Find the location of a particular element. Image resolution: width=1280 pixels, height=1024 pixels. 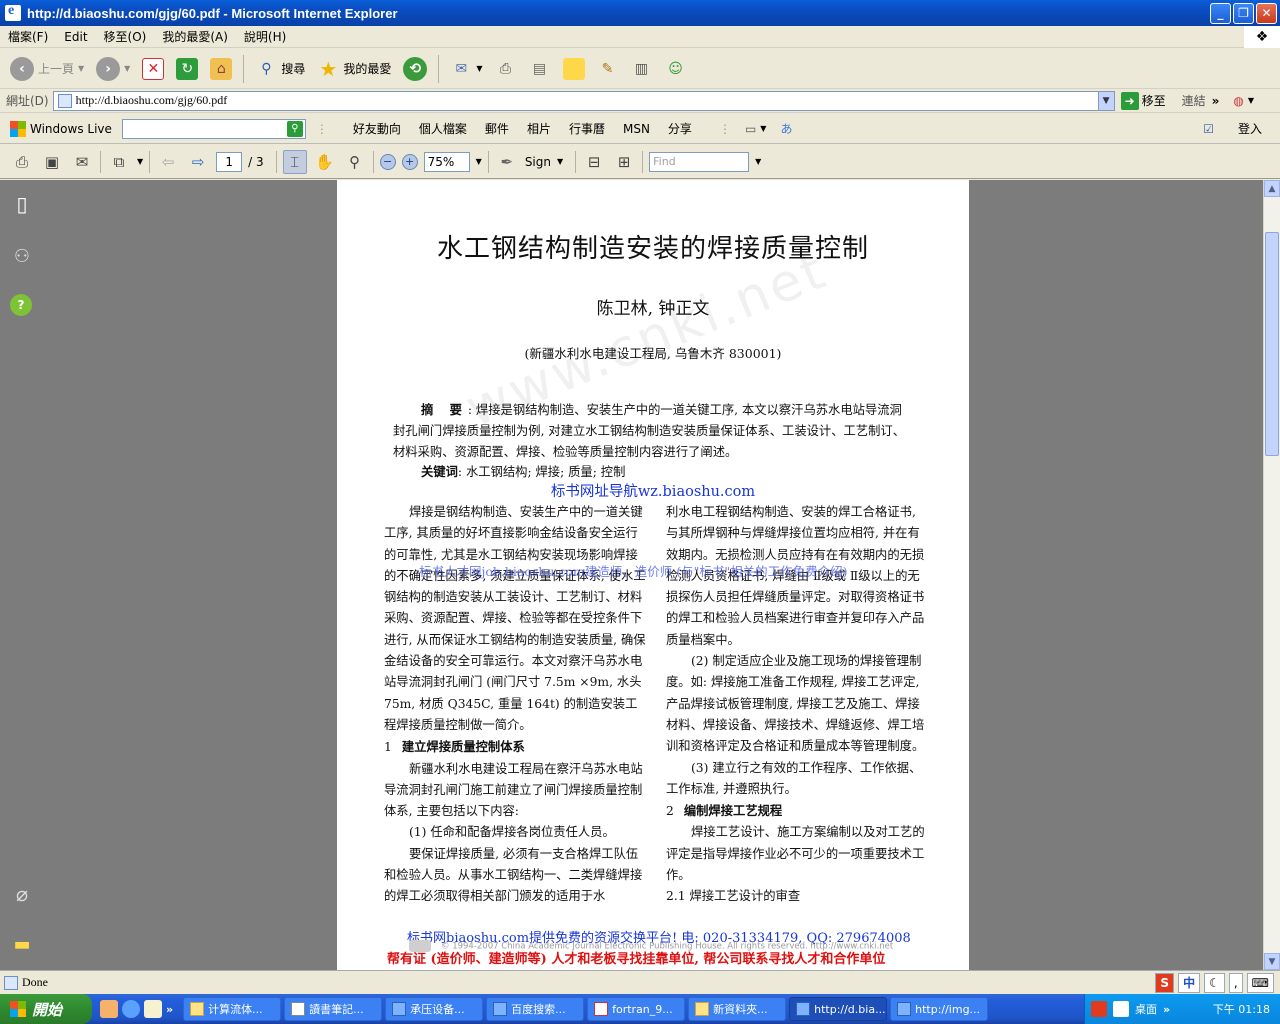

home-button: ⌂ is located at coordinates (221, 69).